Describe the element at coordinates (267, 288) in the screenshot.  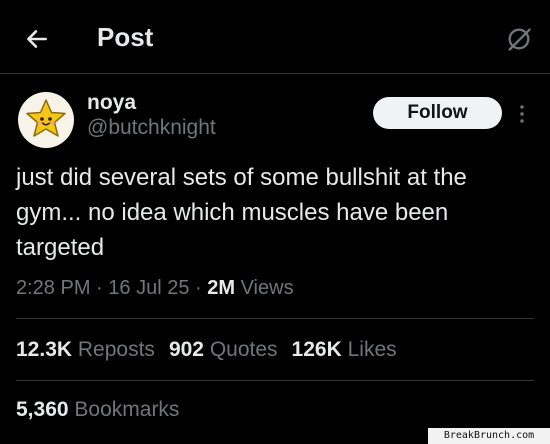
I see `views-label: Views` at that location.